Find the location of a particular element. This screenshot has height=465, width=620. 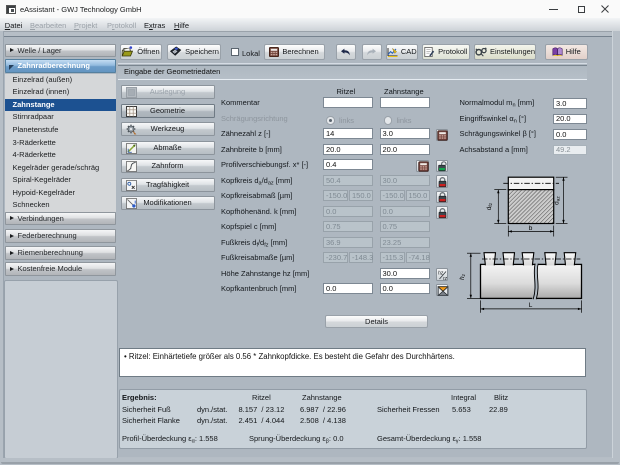

svg-text: daz is located at coordinates (558, 200).